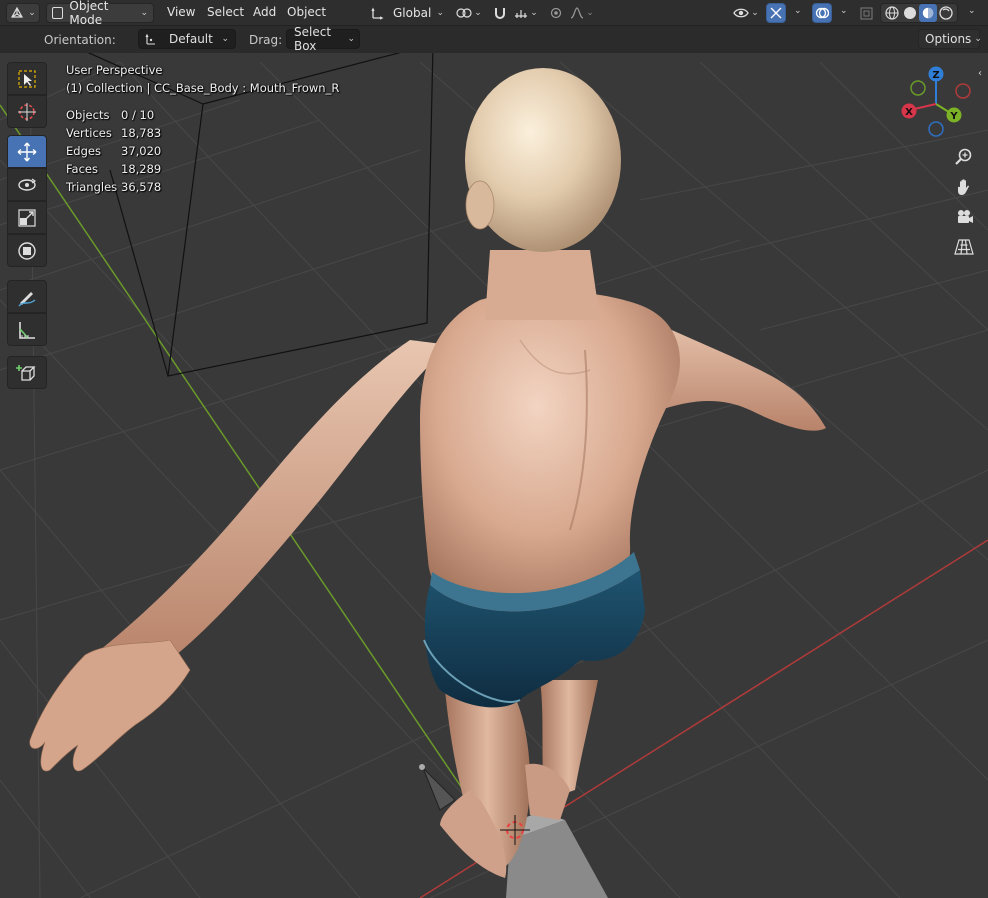 Image resolution: width=988 pixels, height=898 pixels. What do you see at coordinates (27, 78) in the screenshot?
I see `tool-select-box` at bounding box center [27, 78].